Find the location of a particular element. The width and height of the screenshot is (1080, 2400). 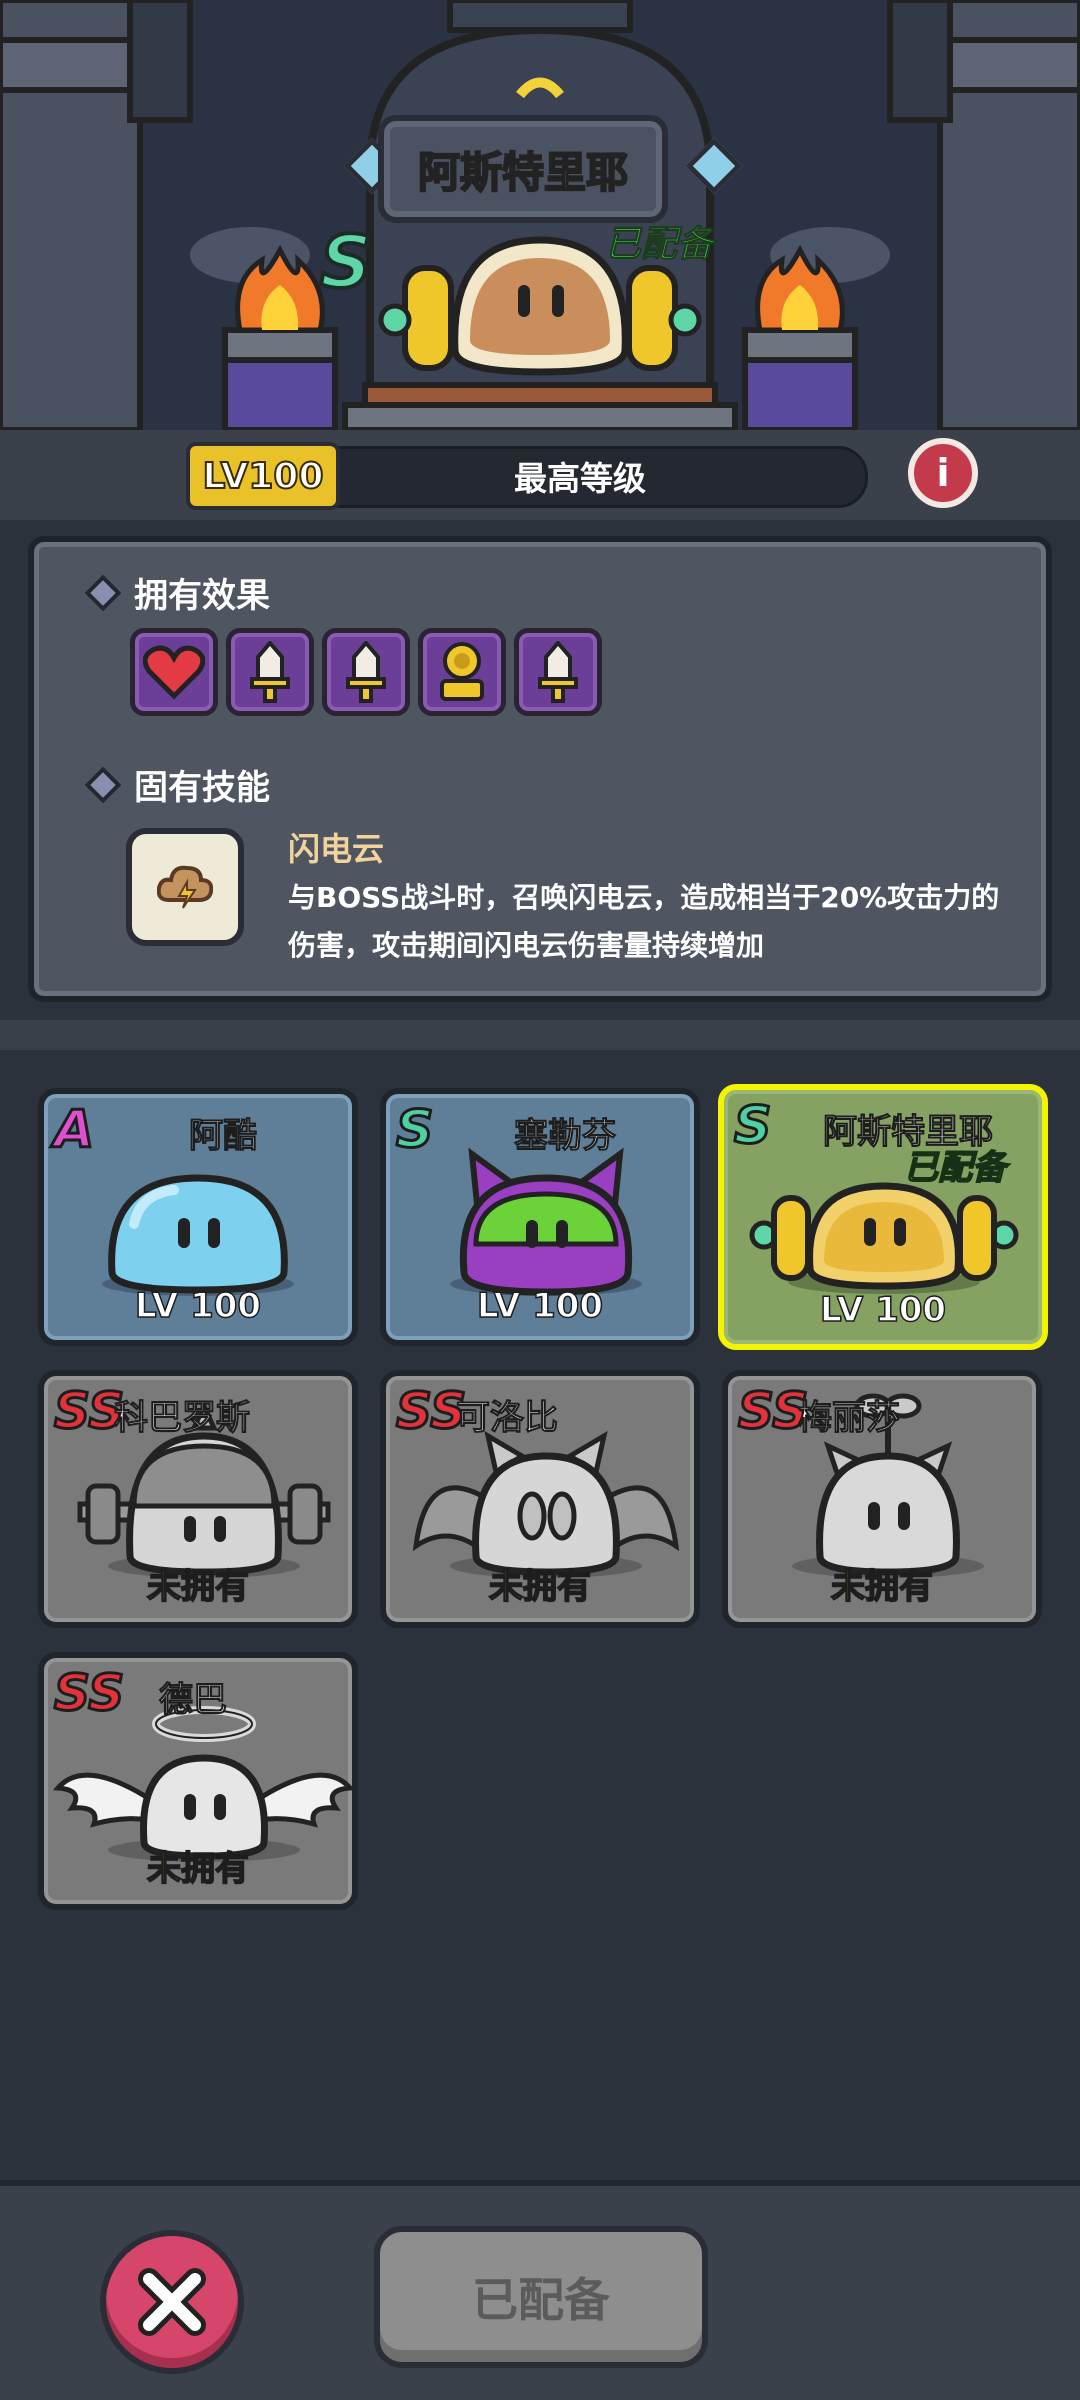

pet-card-selephen: S 塞勒芬 LV 100 is located at coordinates (540, 1217).